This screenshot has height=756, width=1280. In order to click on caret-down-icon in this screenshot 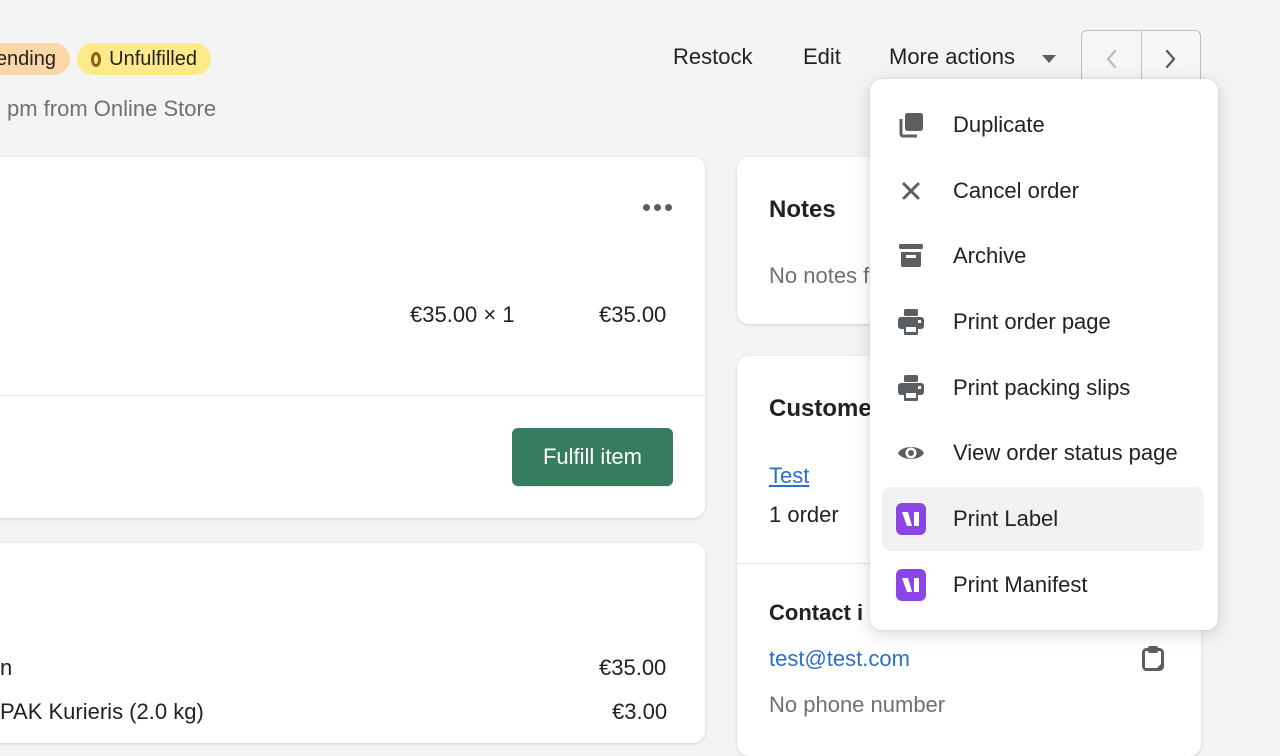, I will do `click(1049, 59)`.